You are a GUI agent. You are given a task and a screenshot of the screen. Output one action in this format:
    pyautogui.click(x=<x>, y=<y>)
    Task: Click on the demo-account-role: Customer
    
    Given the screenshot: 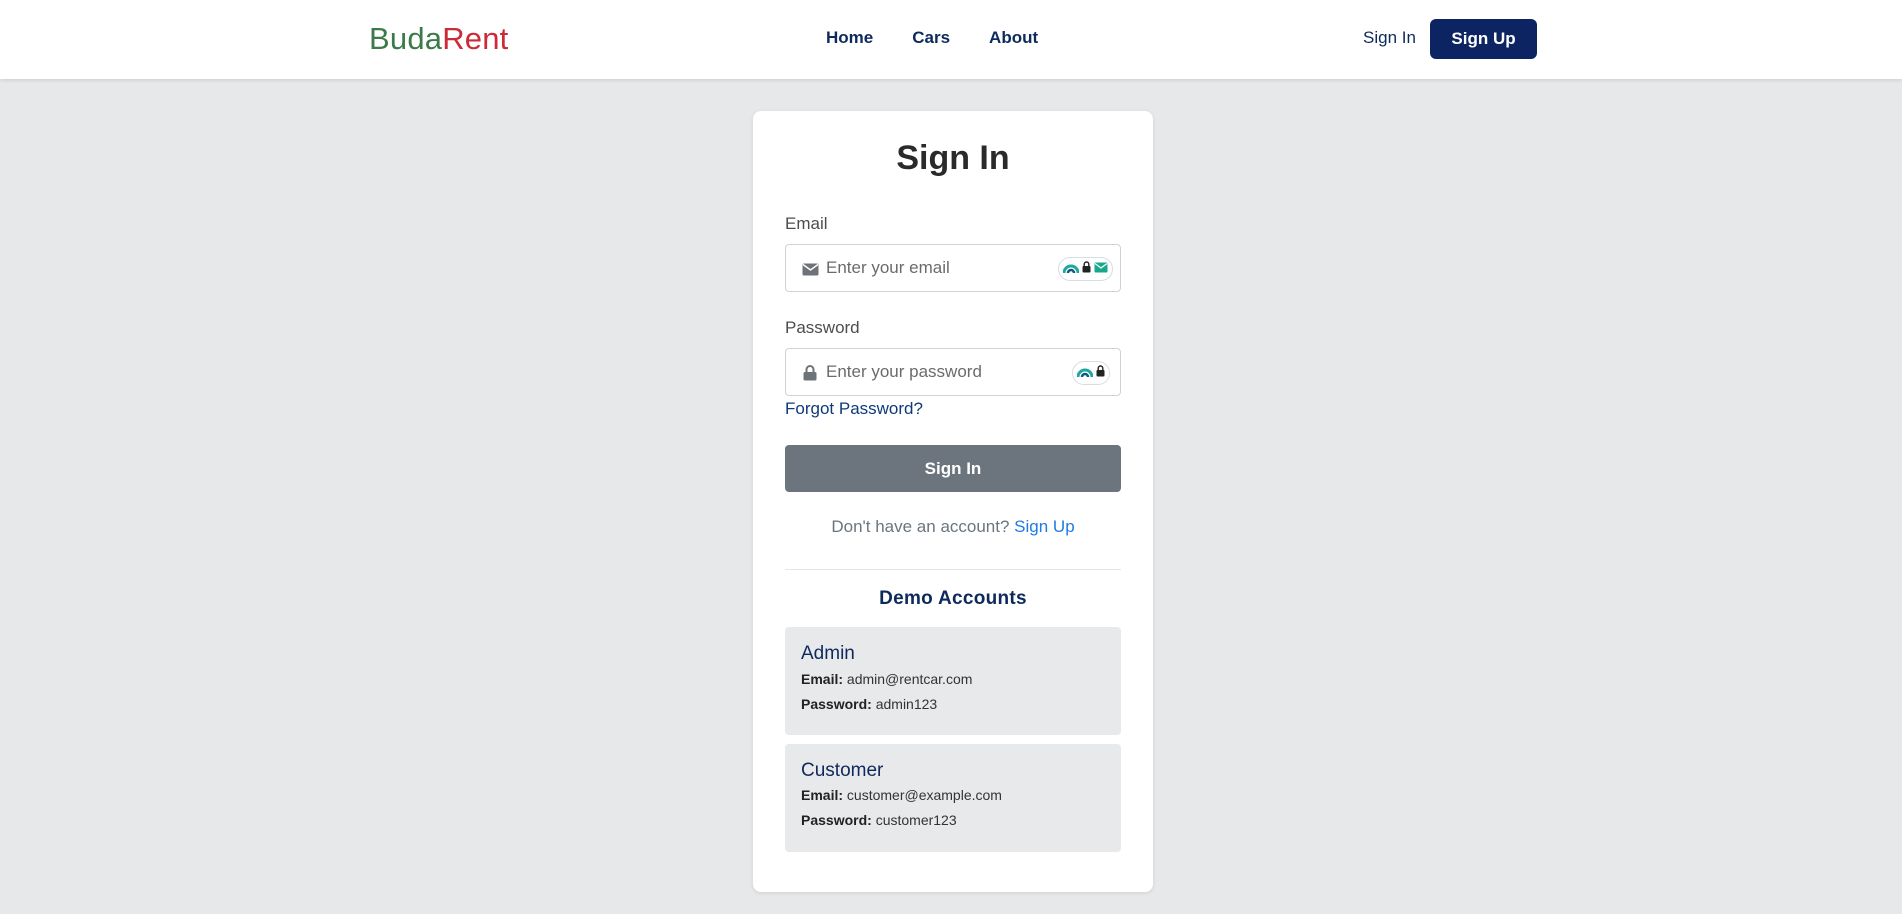 What is the action you would take?
    pyautogui.click(x=842, y=770)
    